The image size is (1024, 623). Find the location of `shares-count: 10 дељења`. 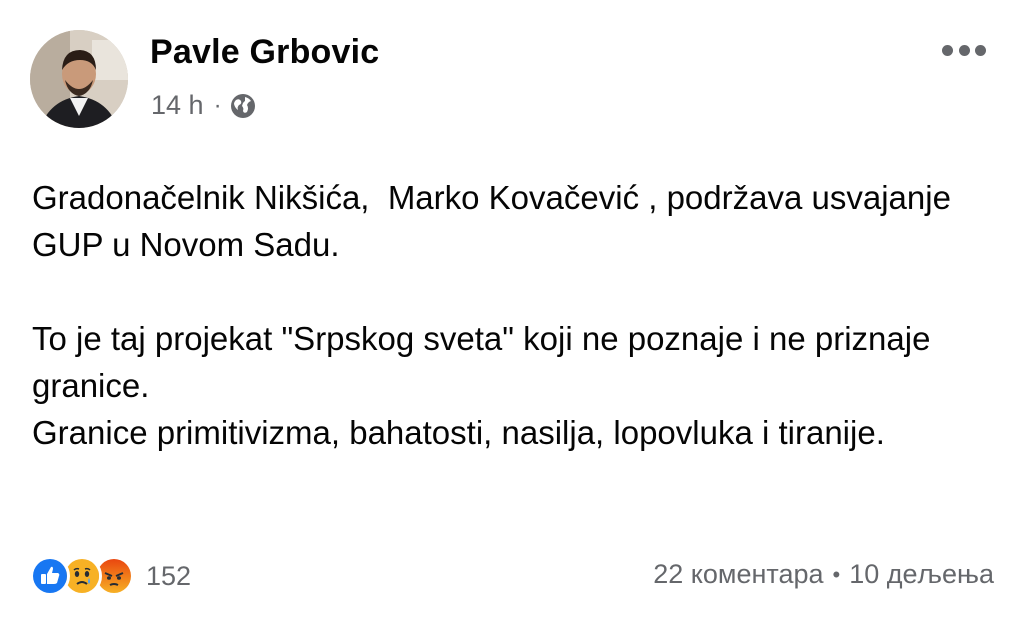

shares-count: 10 дељења is located at coordinates (921, 574).